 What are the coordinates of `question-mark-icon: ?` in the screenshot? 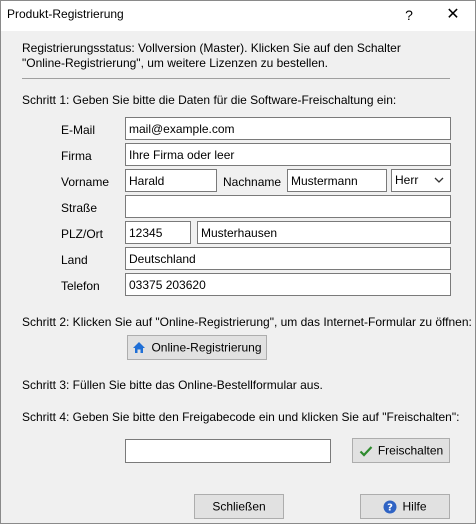 It's located at (390, 507).